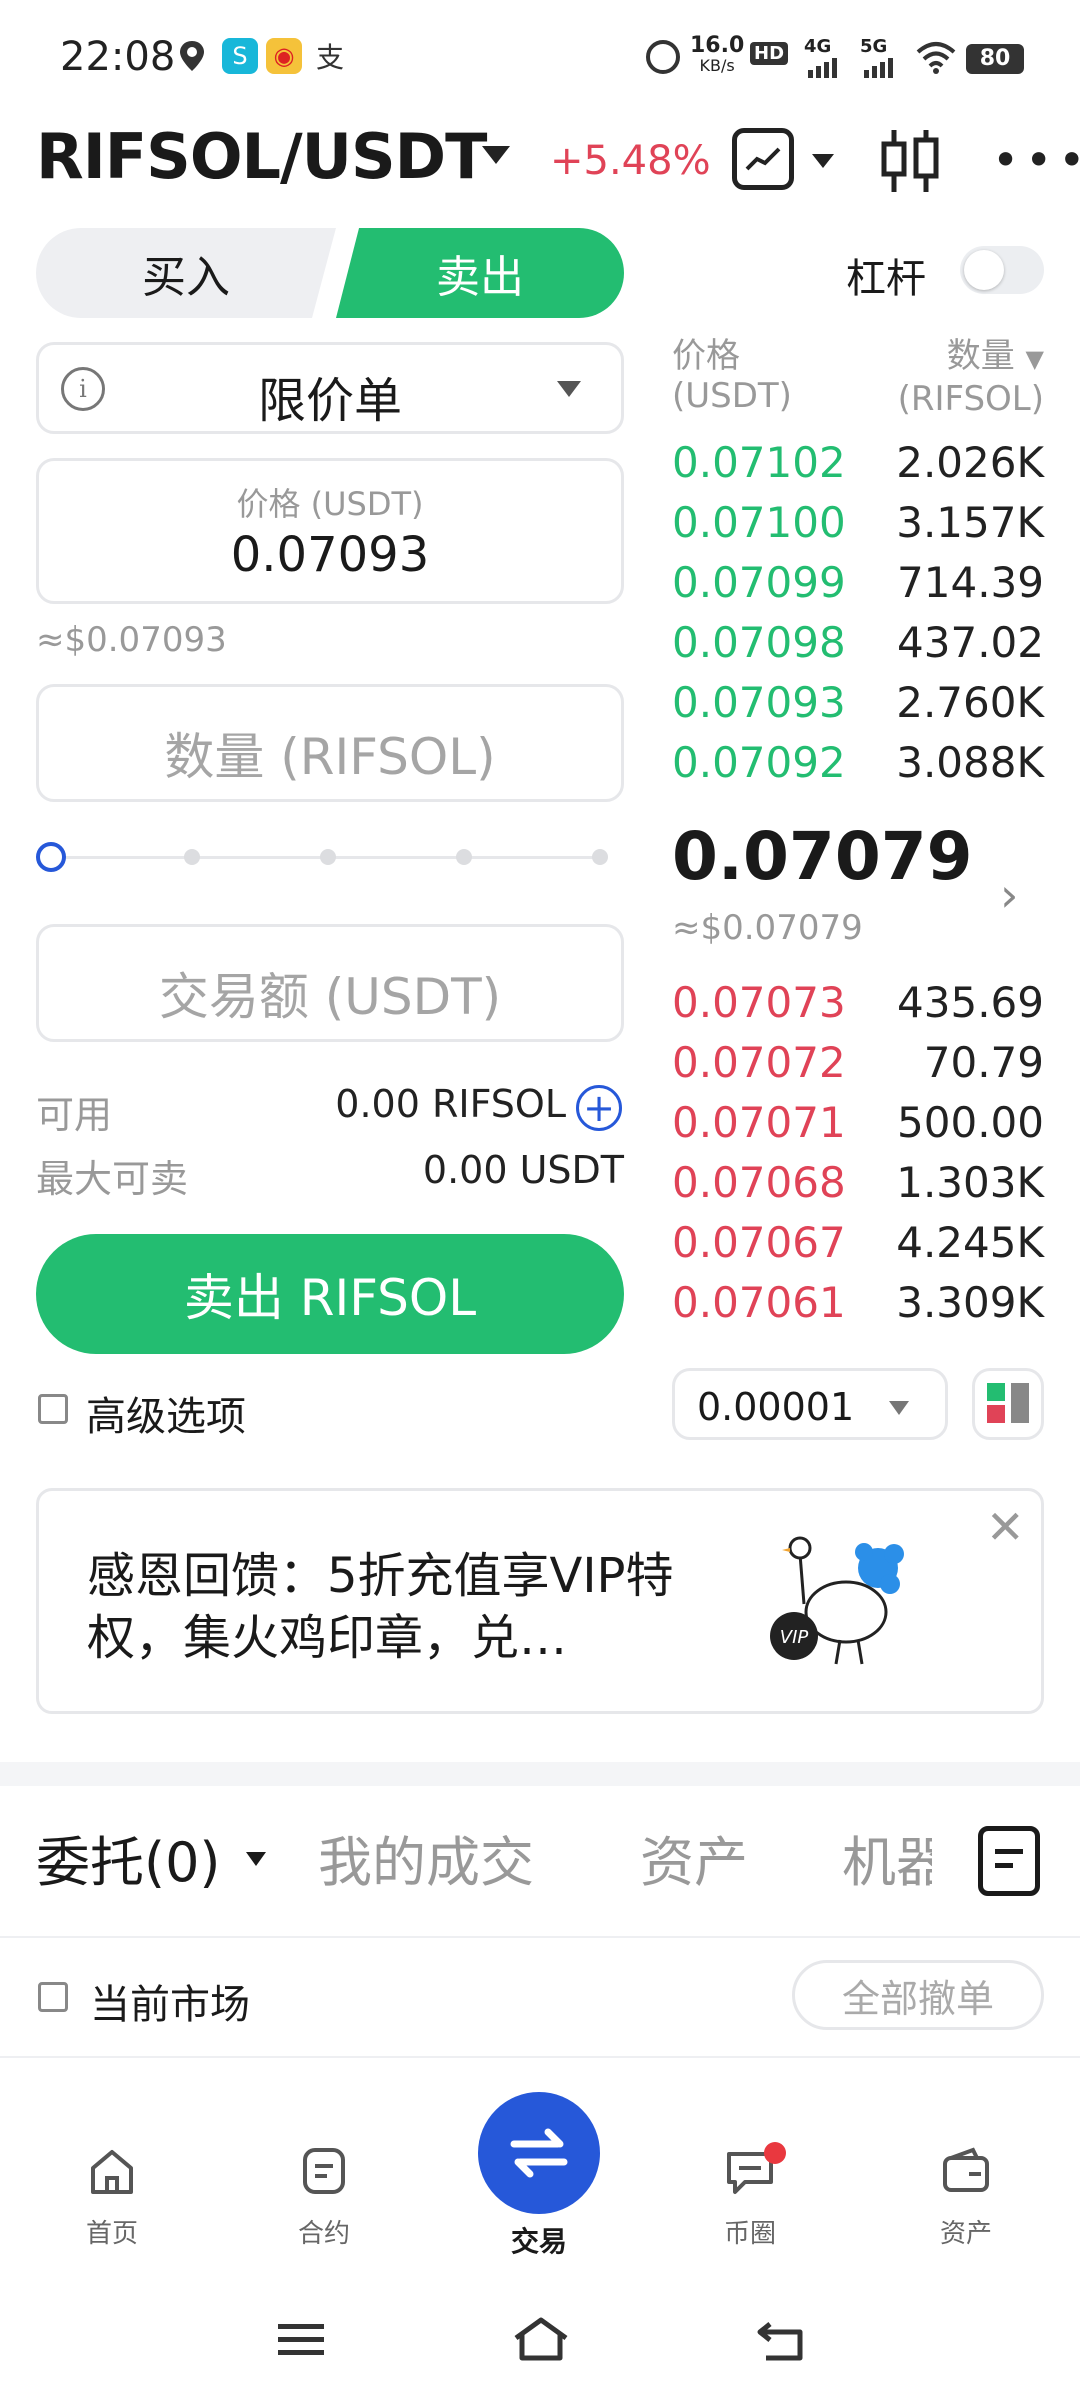  What do you see at coordinates (480, 273) in the screenshot?
I see `tab-sell: 卖出` at bounding box center [480, 273].